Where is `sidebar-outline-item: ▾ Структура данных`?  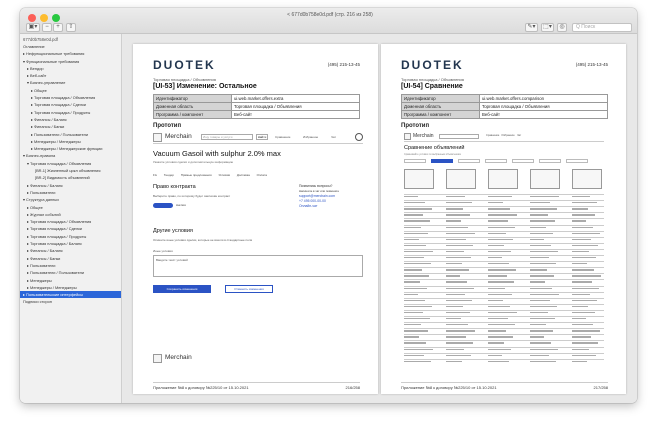
sidebar-outline-item: ▾ Структура данных is located at coordinates (70, 199).